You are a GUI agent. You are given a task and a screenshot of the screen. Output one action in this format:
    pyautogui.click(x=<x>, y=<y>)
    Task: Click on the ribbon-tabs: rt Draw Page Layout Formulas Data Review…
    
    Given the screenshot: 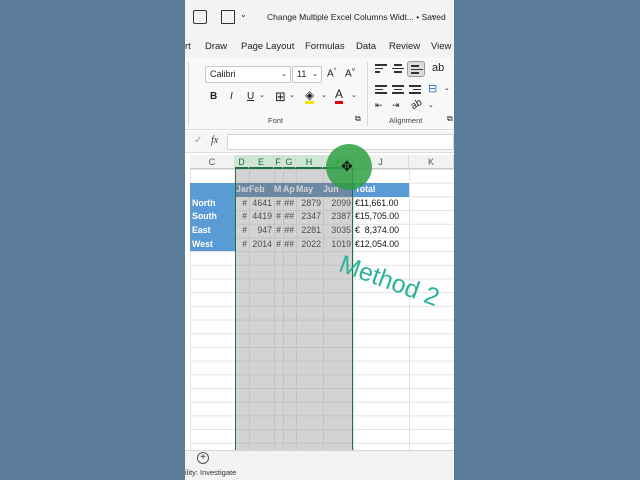 What is the action you would take?
    pyautogui.click(x=319, y=46)
    